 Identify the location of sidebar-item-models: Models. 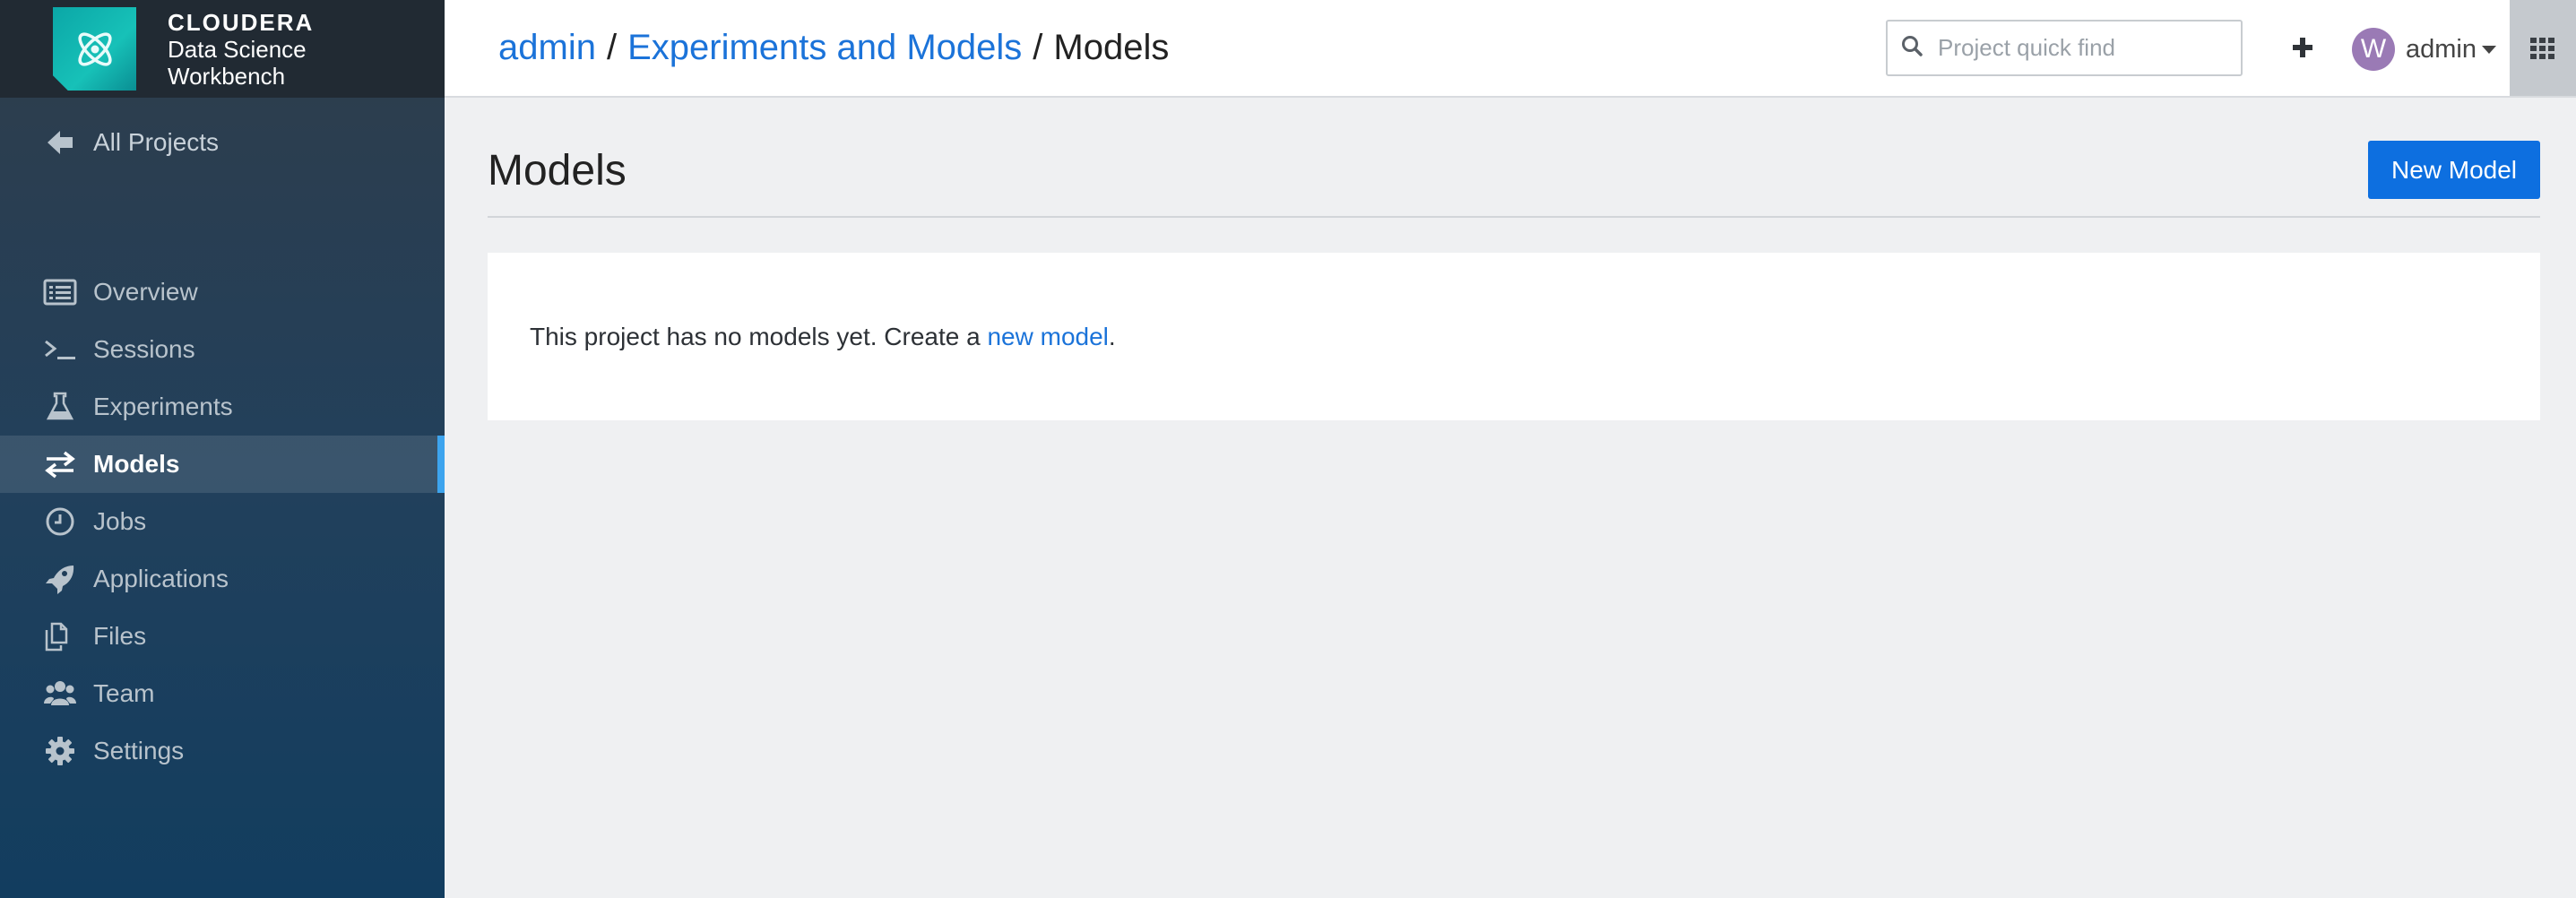
(222, 464).